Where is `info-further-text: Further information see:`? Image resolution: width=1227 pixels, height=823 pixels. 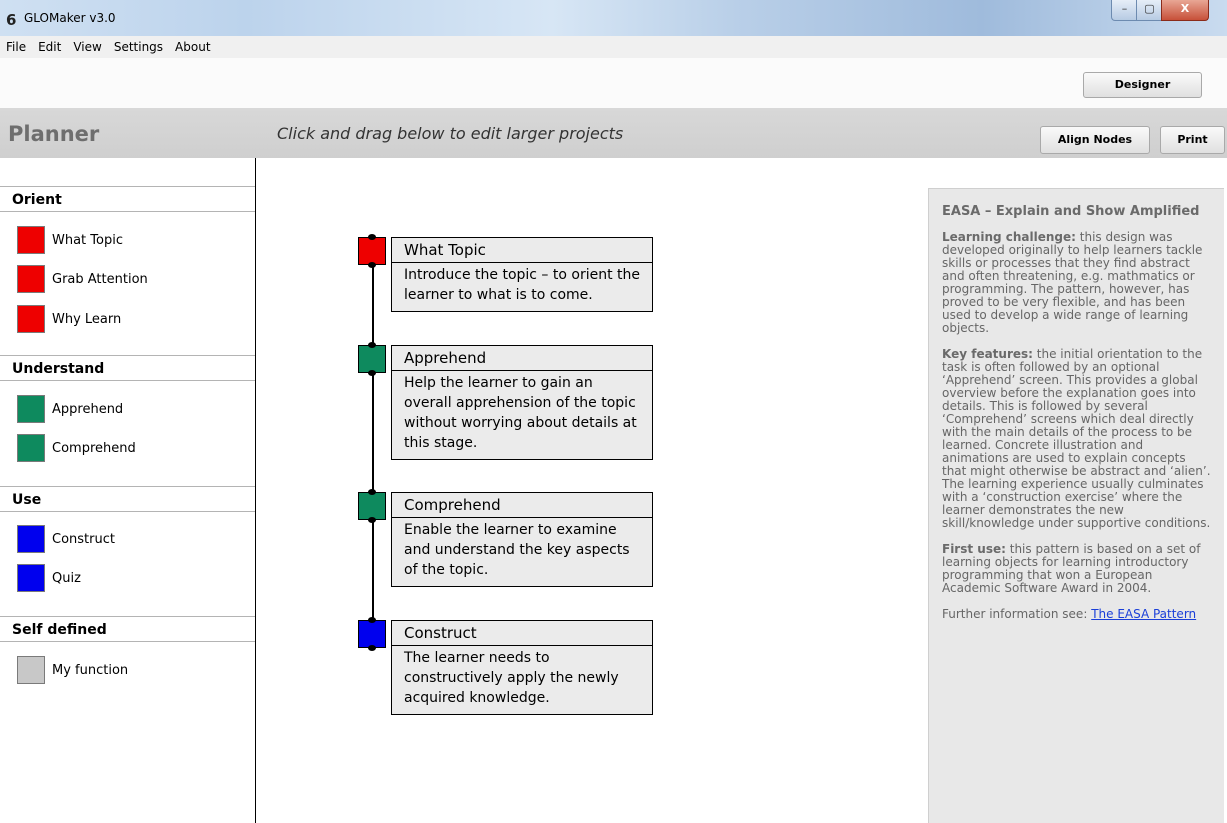 info-further-text: Further information see: is located at coordinates (1017, 614).